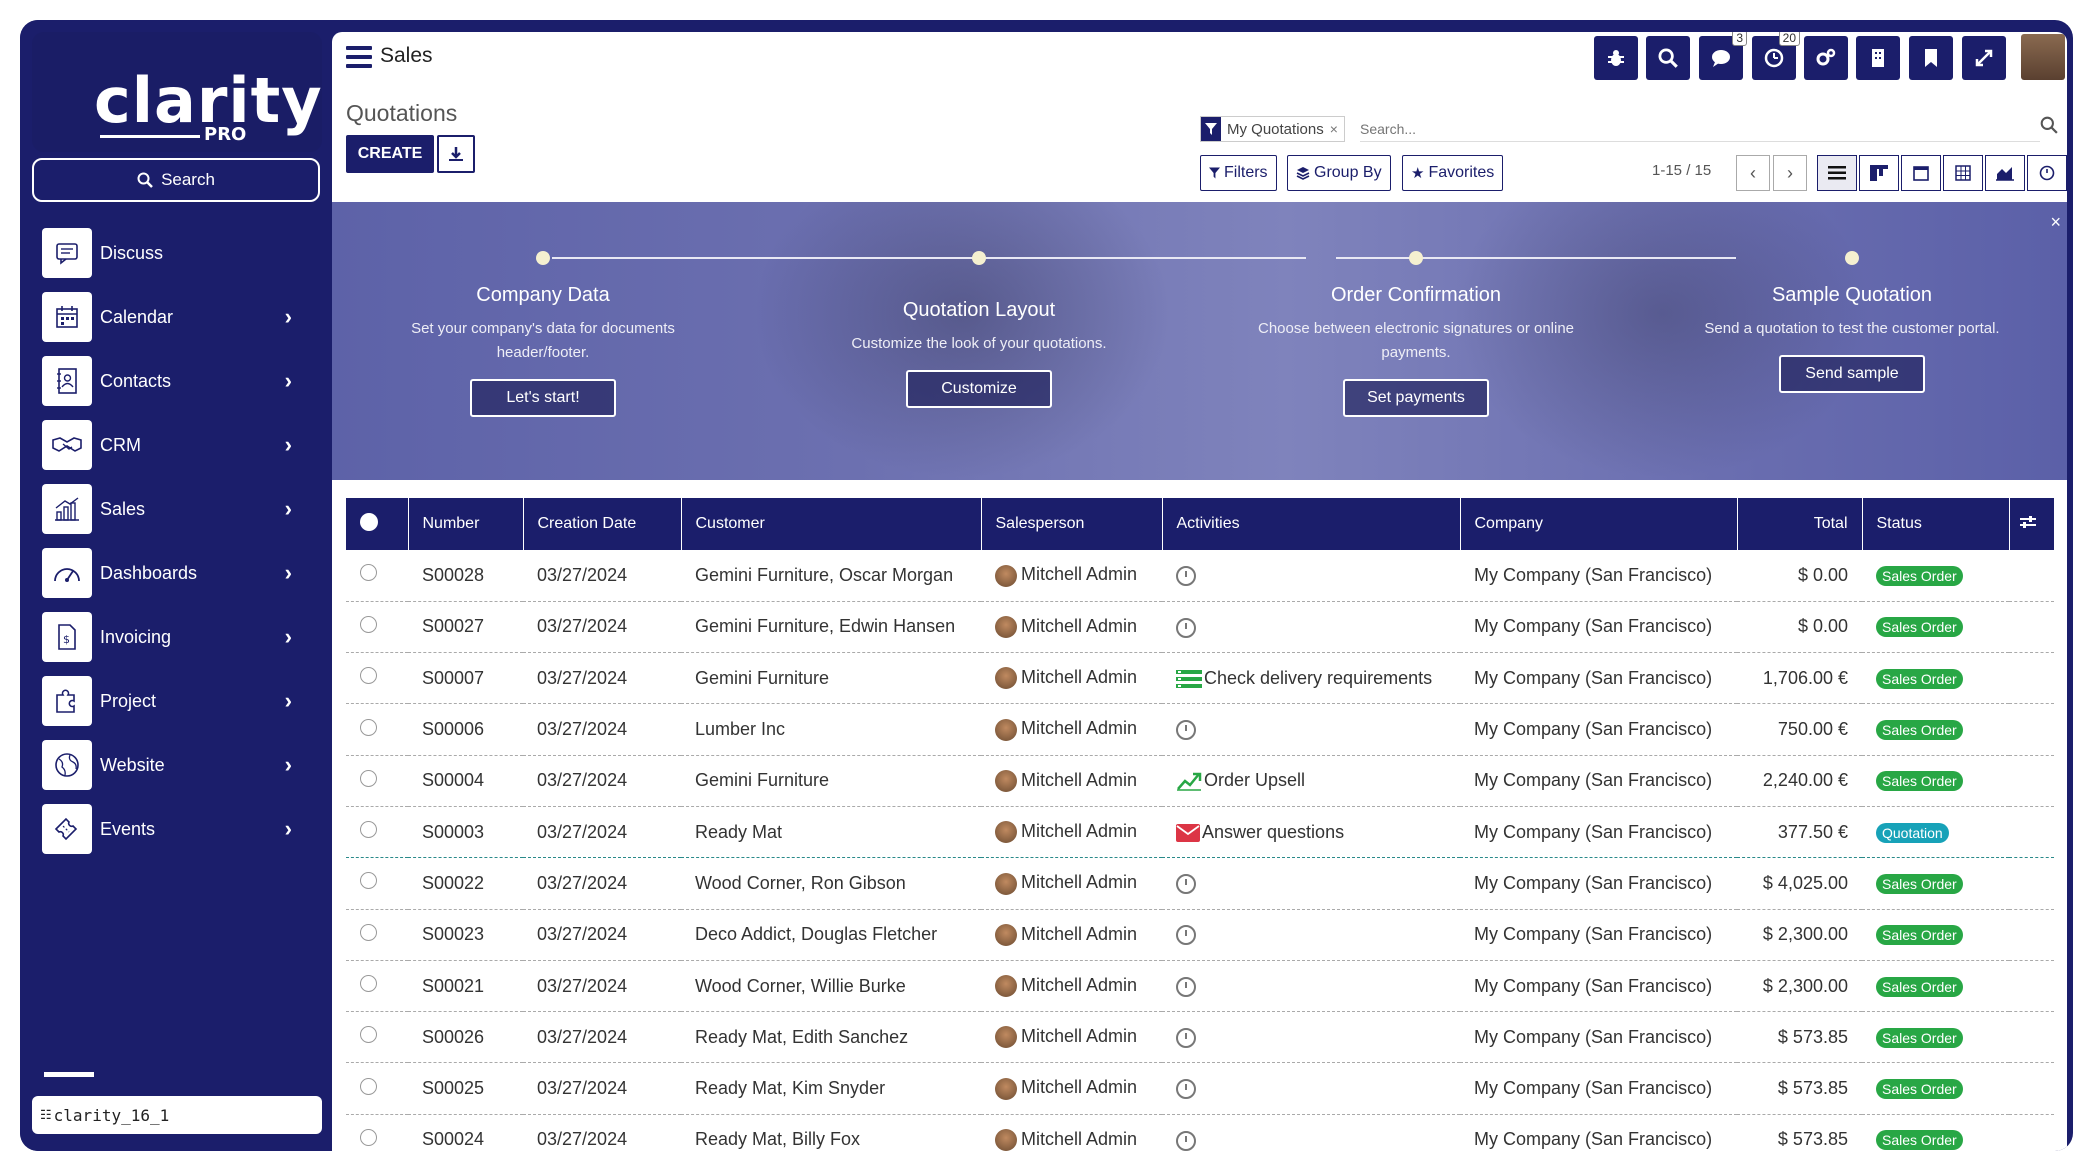  I want to click on graph-view-button, so click(2005, 173).